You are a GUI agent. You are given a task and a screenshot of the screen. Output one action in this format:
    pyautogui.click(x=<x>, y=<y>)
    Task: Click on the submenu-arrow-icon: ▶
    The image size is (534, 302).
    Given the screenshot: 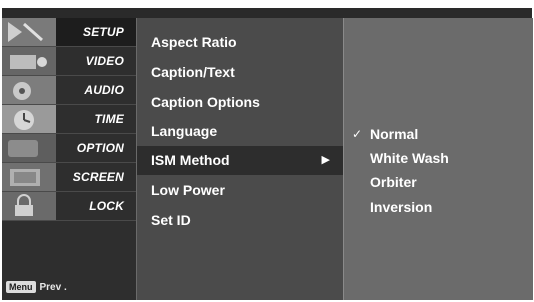 What is the action you would take?
    pyautogui.click(x=325, y=160)
    